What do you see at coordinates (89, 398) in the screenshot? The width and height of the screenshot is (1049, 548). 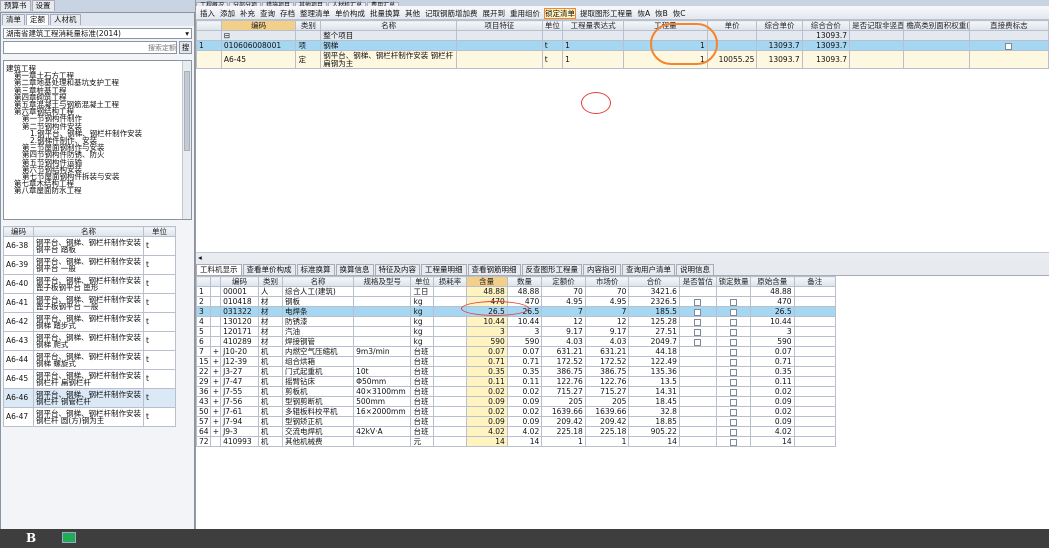 I see `quota-row: A6-46 钢平台、钢梯、钢栏杆制作安装 钢栏杆 钢管栏杆 t` at bounding box center [89, 398].